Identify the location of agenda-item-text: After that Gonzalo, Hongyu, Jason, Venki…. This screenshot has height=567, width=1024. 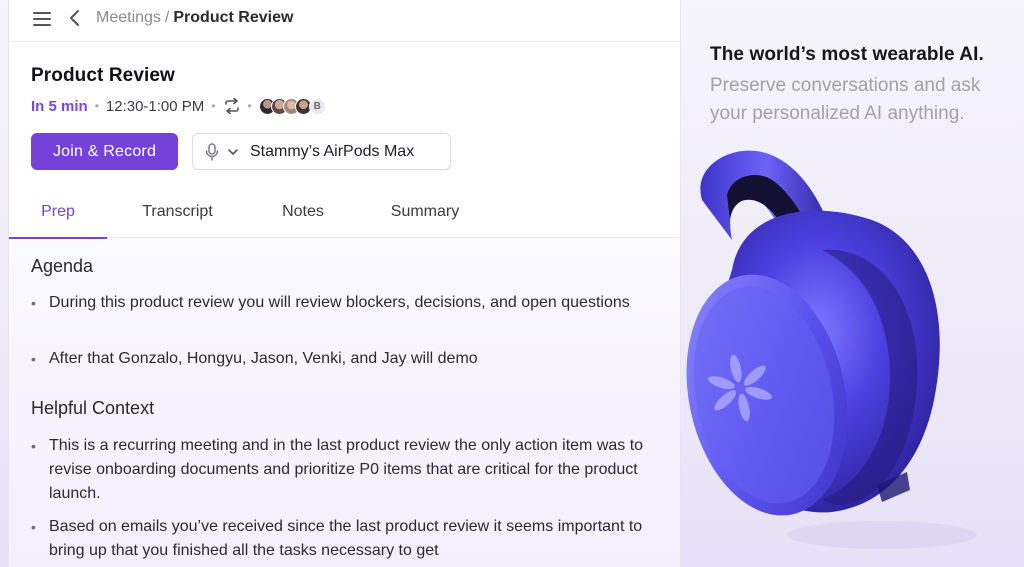
(263, 358).